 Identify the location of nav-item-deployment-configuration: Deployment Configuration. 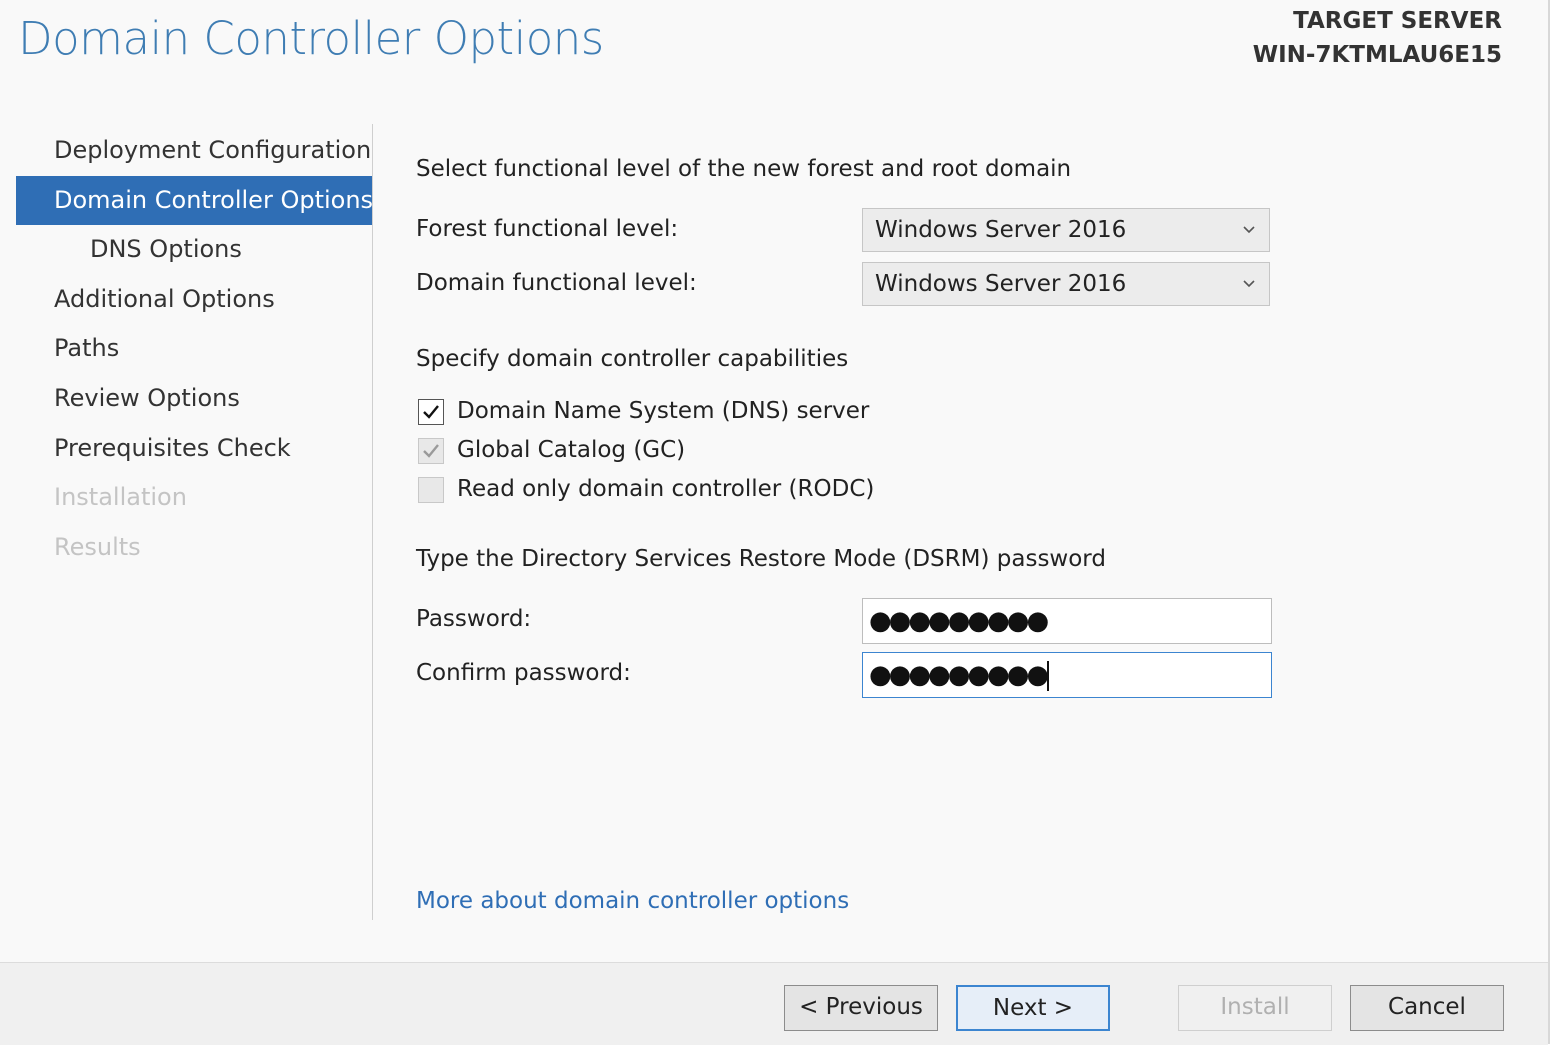
(194, 151).